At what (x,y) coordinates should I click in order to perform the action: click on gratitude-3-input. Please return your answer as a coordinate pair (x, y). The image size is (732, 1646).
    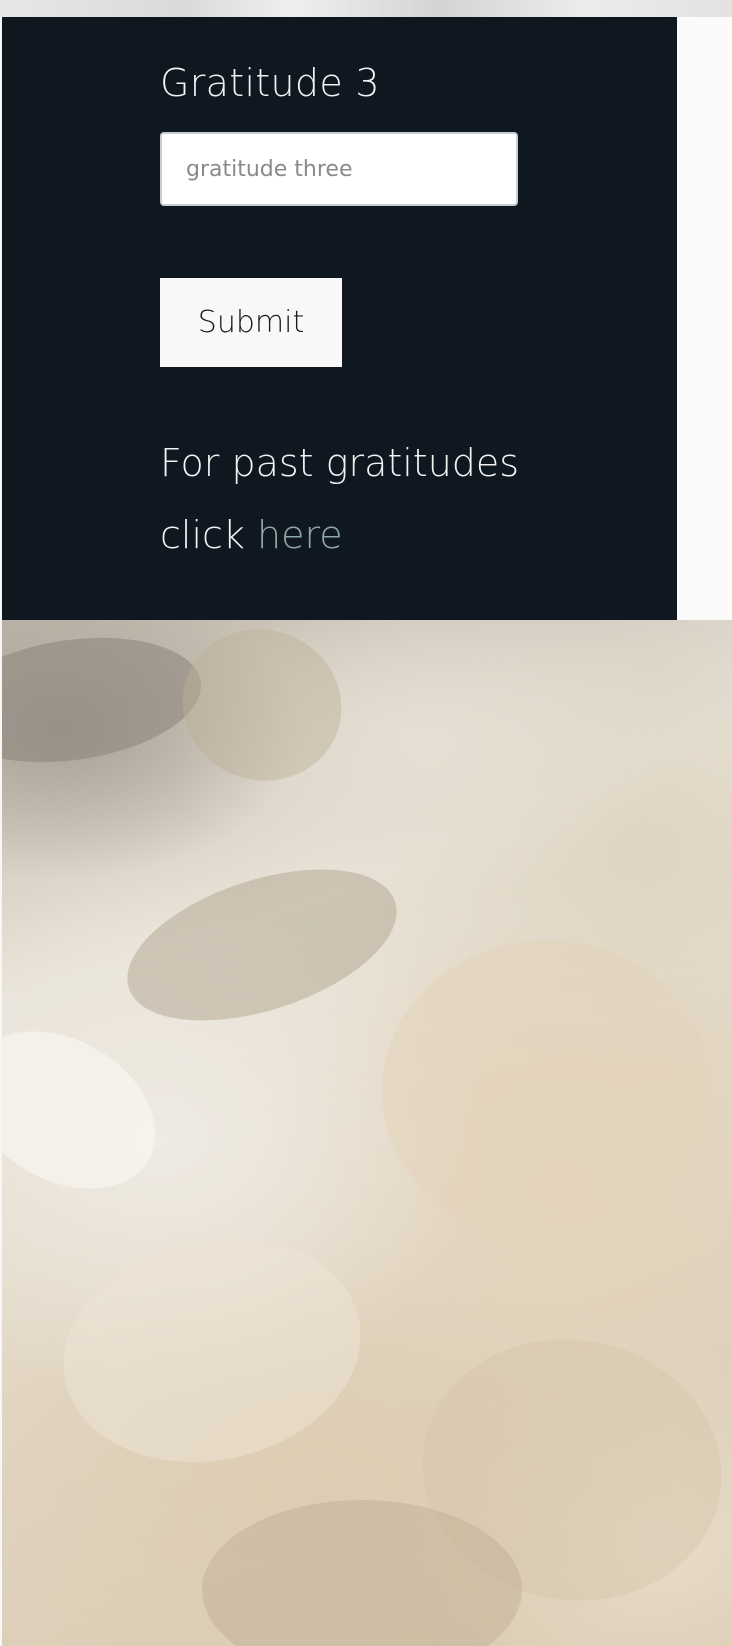
    Looking at the image, I should click on (339, 169).